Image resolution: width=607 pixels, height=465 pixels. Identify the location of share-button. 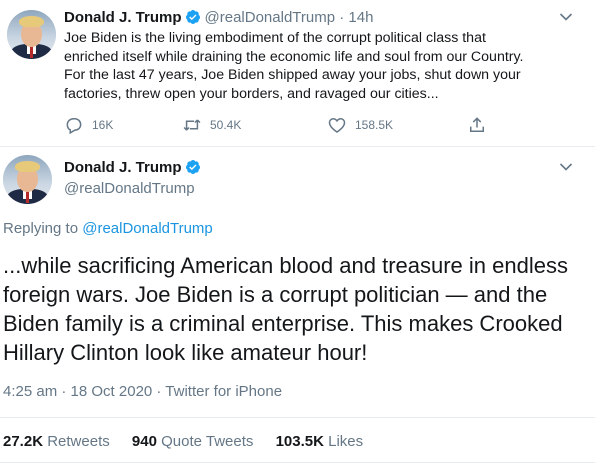
(481, 125).